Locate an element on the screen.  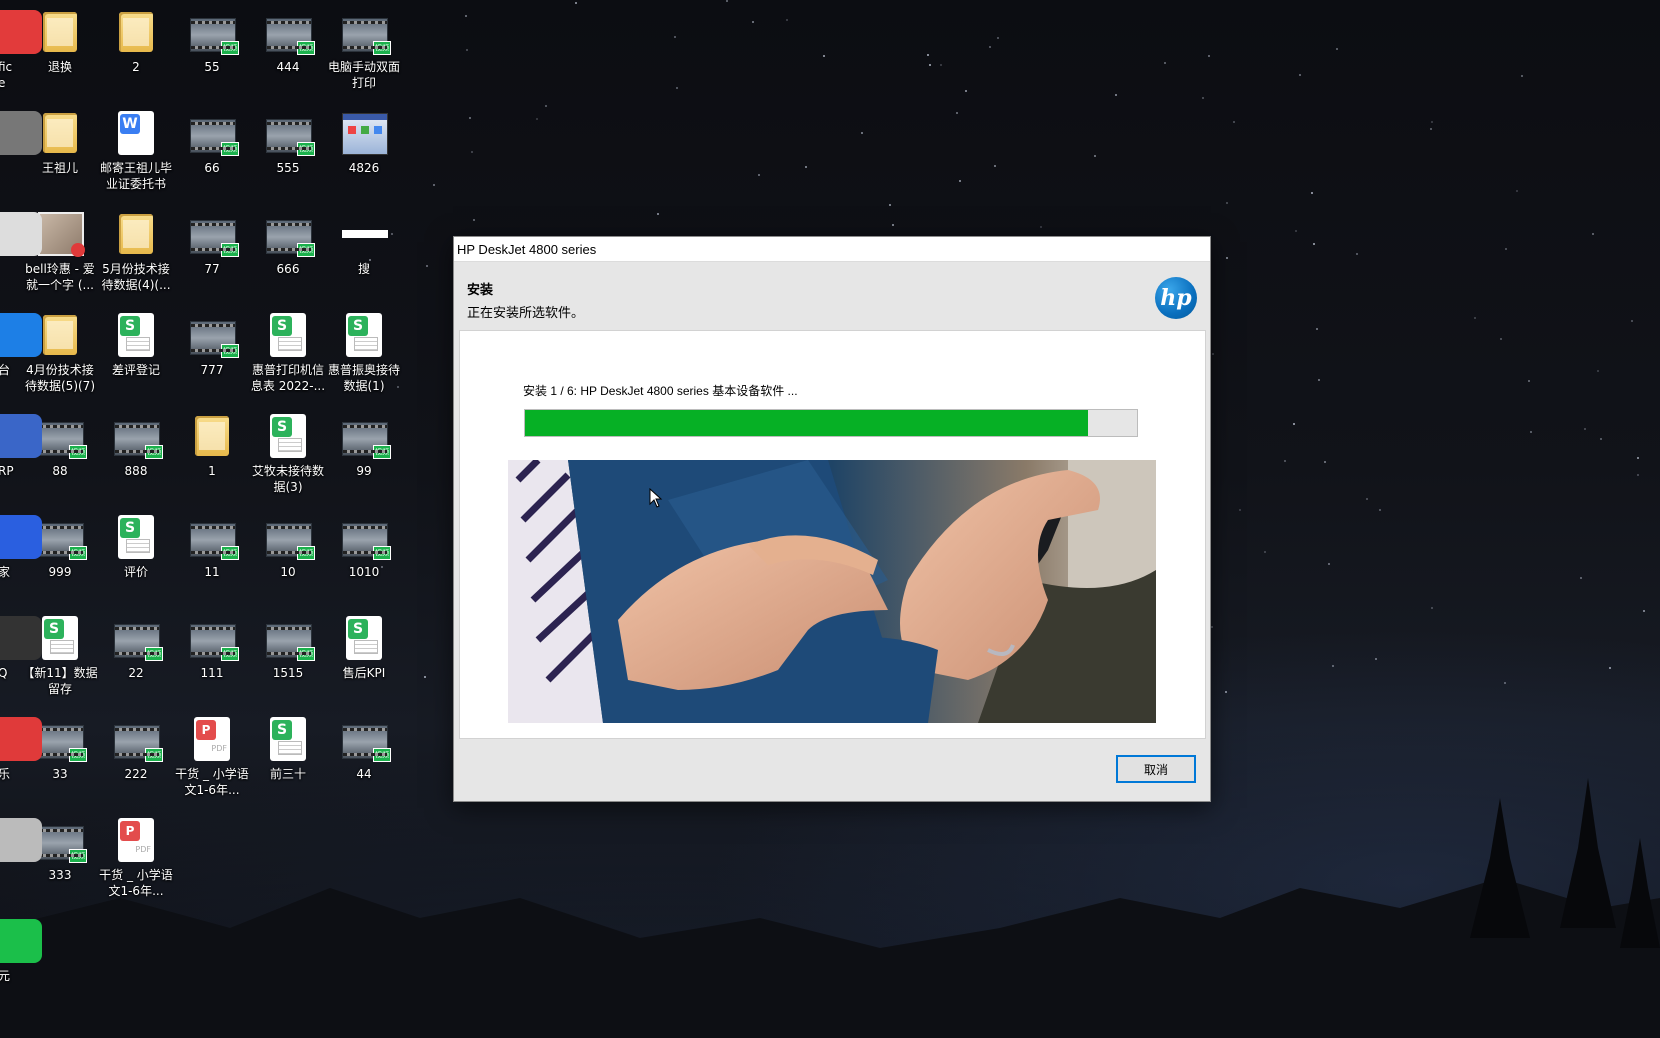
desktop-icon-label: Q is located at coordinates (4, 673).